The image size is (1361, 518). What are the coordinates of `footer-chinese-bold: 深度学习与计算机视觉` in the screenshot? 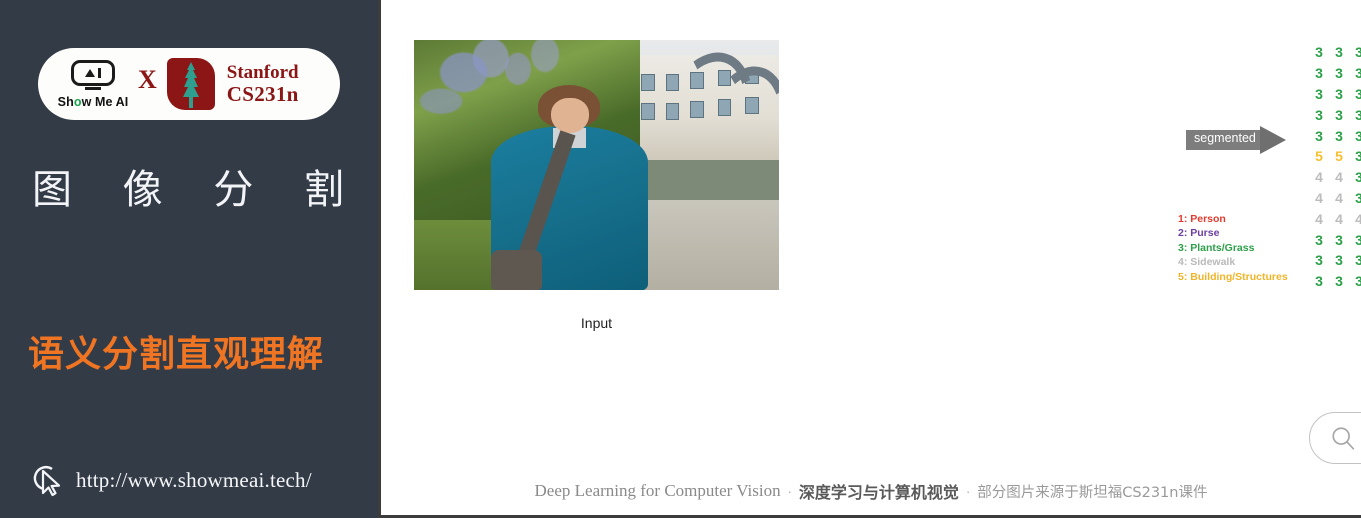 It's located at (878, 492).